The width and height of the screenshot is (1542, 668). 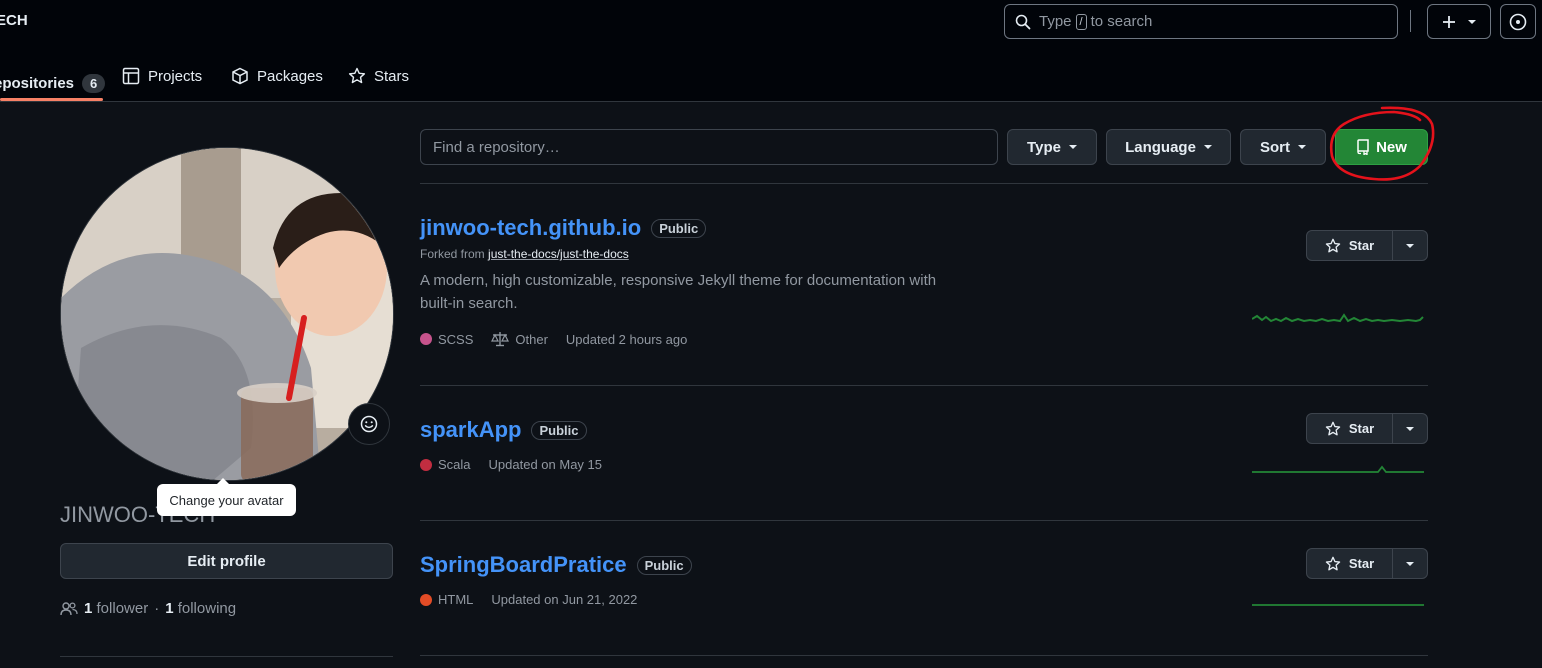 I want to click on followers-label: follower, so click(x=122, y=608).